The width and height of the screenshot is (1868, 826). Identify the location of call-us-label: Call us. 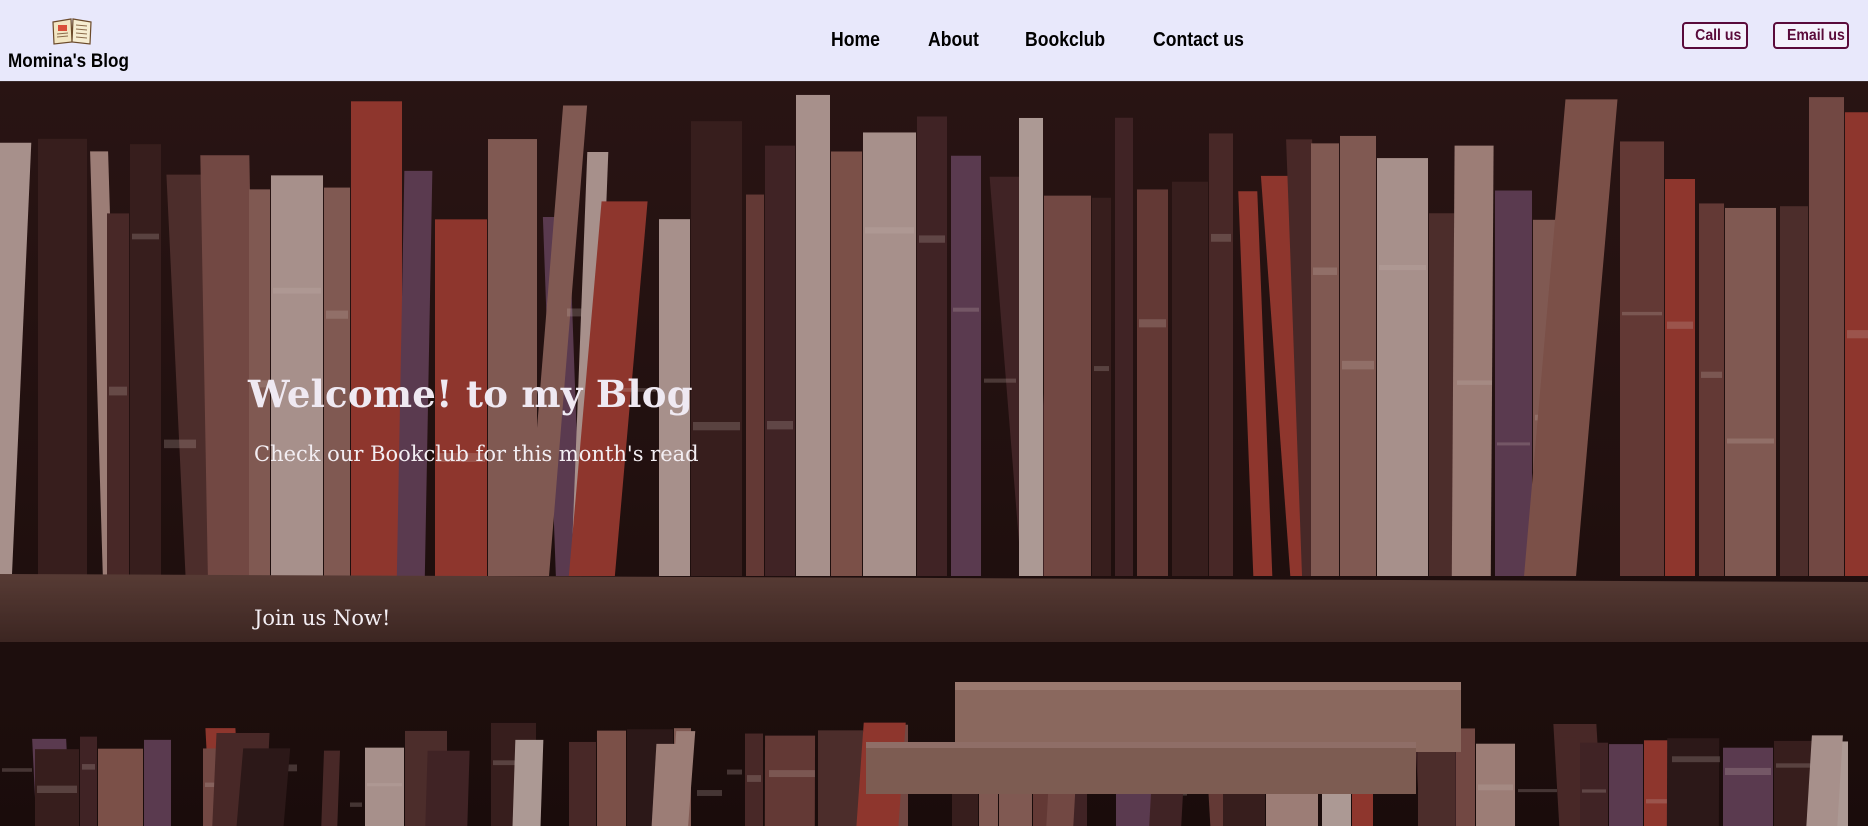
(1718, 35).